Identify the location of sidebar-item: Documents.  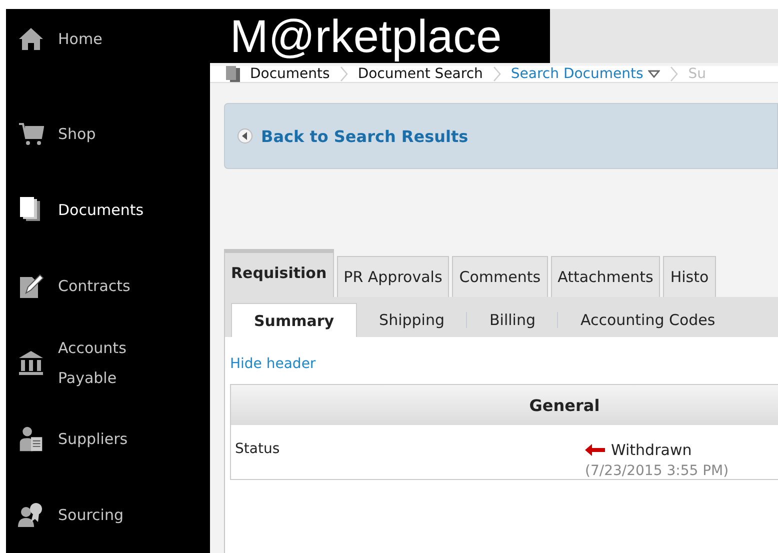
(108, 210).